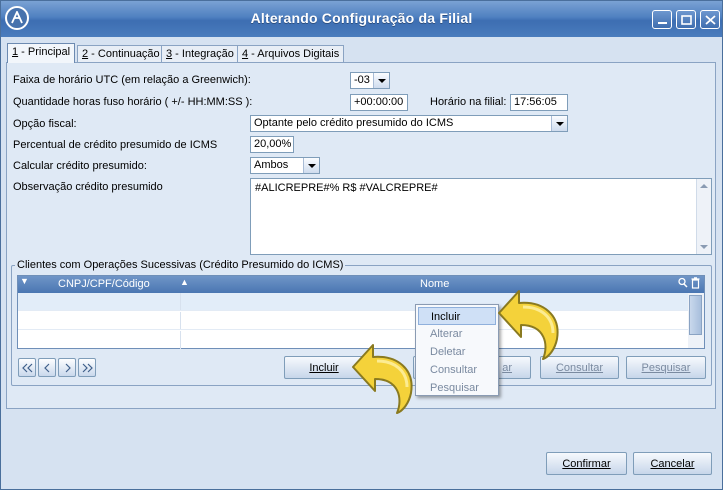 The height and width of the screenshot is (490, 723). I want to click on fuso-input: +00:00:00, so click(379, 102).